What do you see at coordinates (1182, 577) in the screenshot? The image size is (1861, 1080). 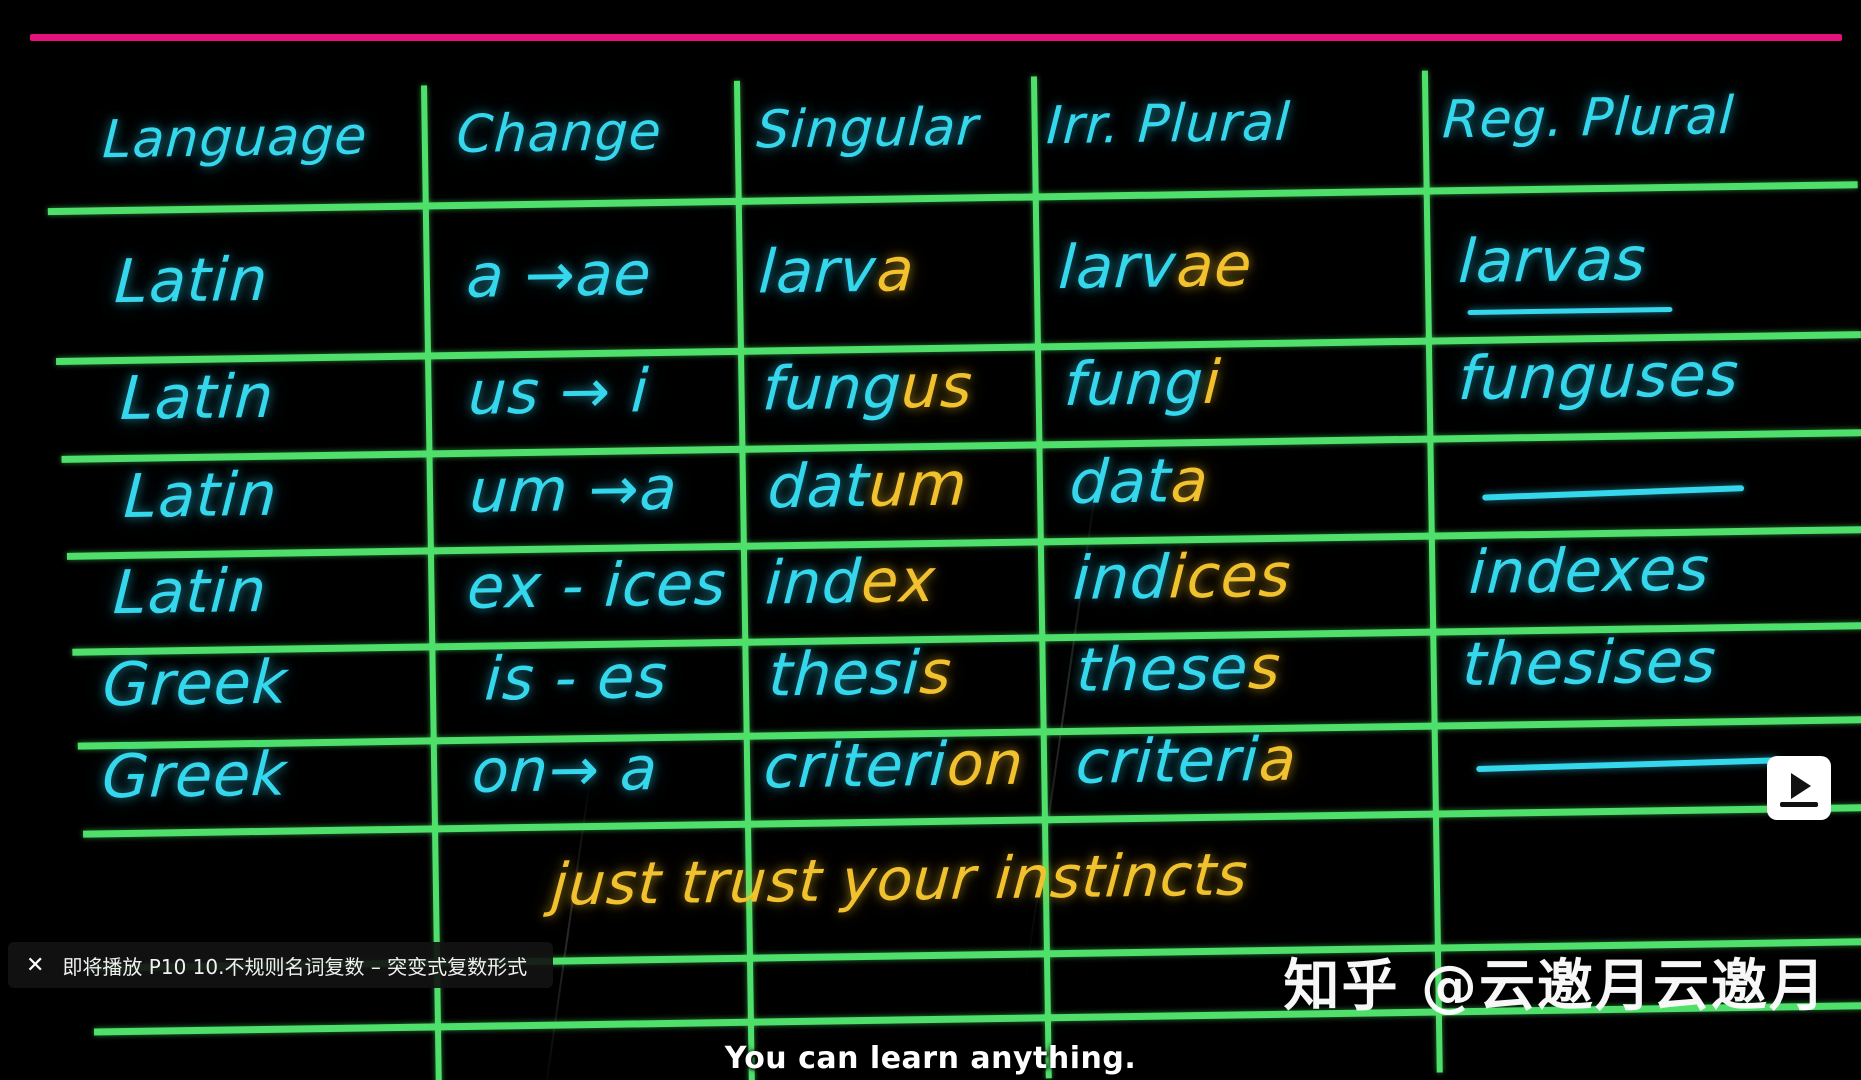 I see `table-row: indices` at bounding box center [1182, 577].